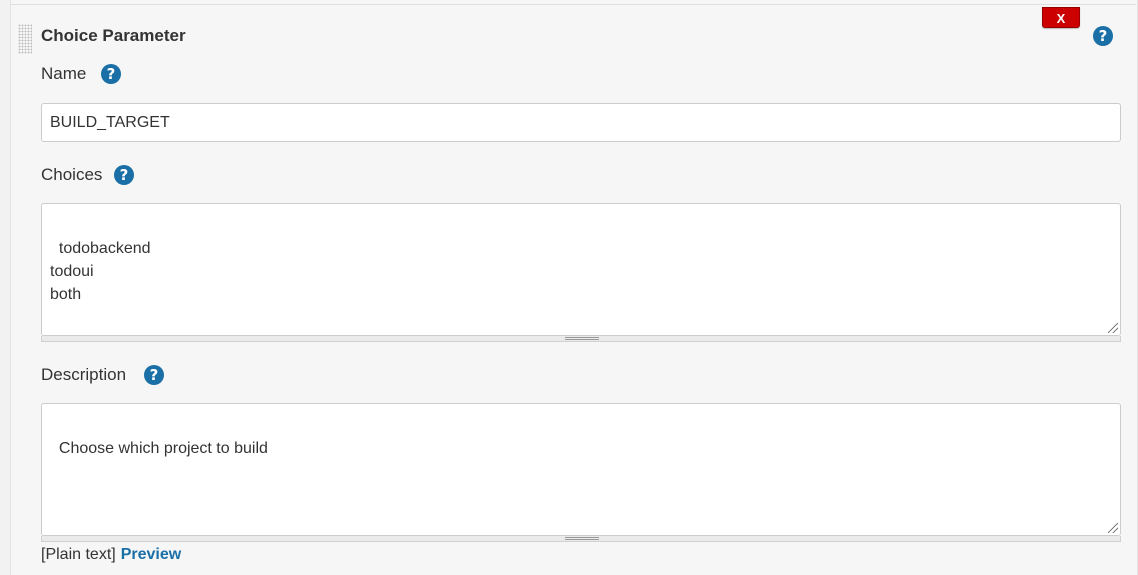  I want to click on choices-label: Choices, so click(72, 174).